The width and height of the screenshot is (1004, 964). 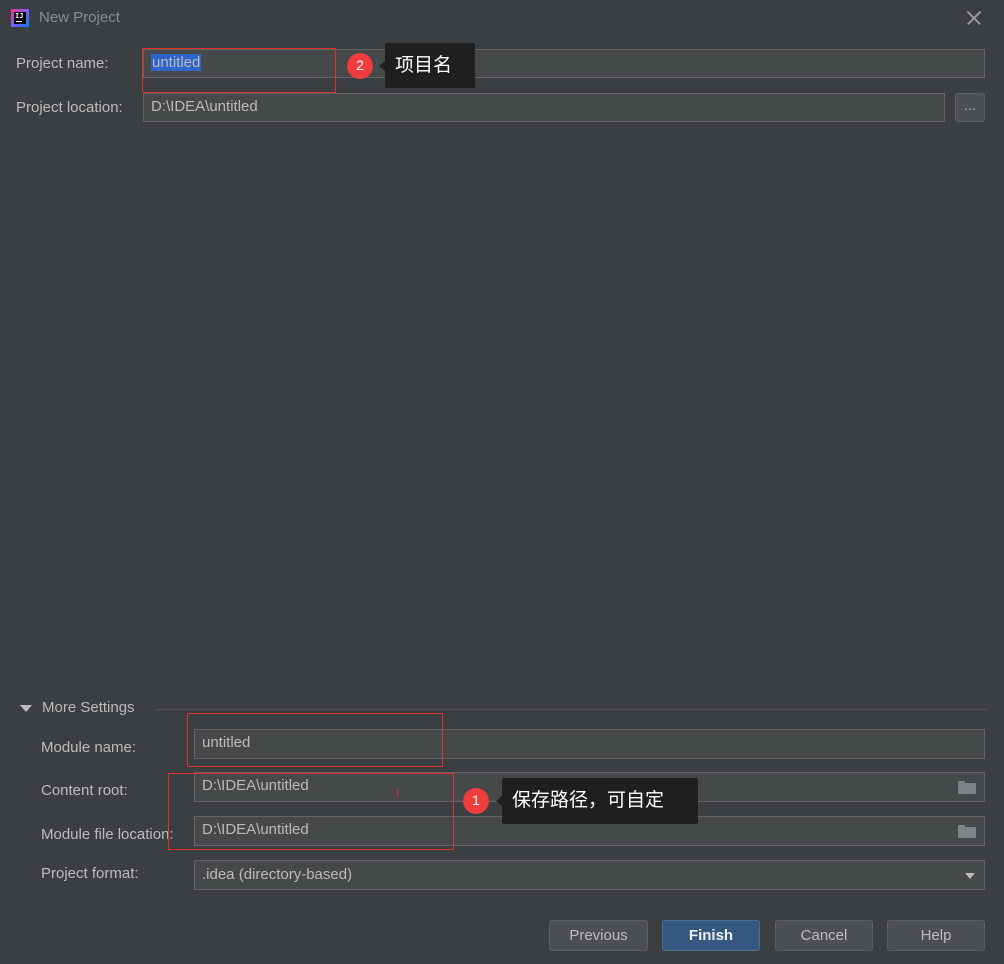 I want to click on cancel-button: Cancel, so click(x=824, y=935).